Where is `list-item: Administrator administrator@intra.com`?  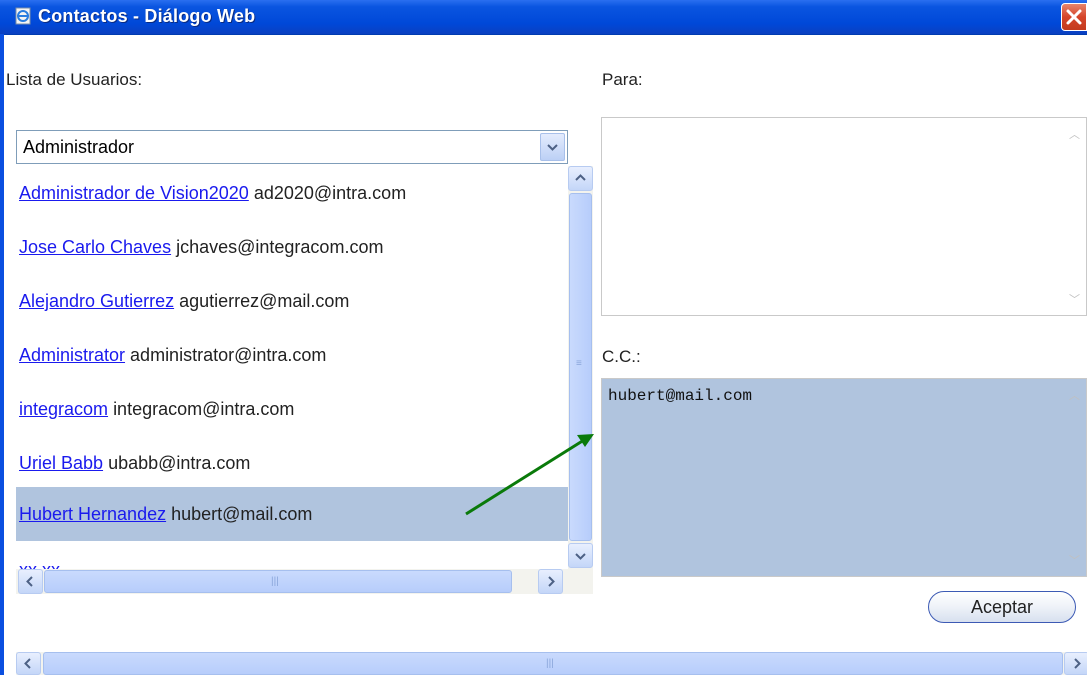
list-item: Administrator administrator@intra.com is located at coordinates (292, 355).